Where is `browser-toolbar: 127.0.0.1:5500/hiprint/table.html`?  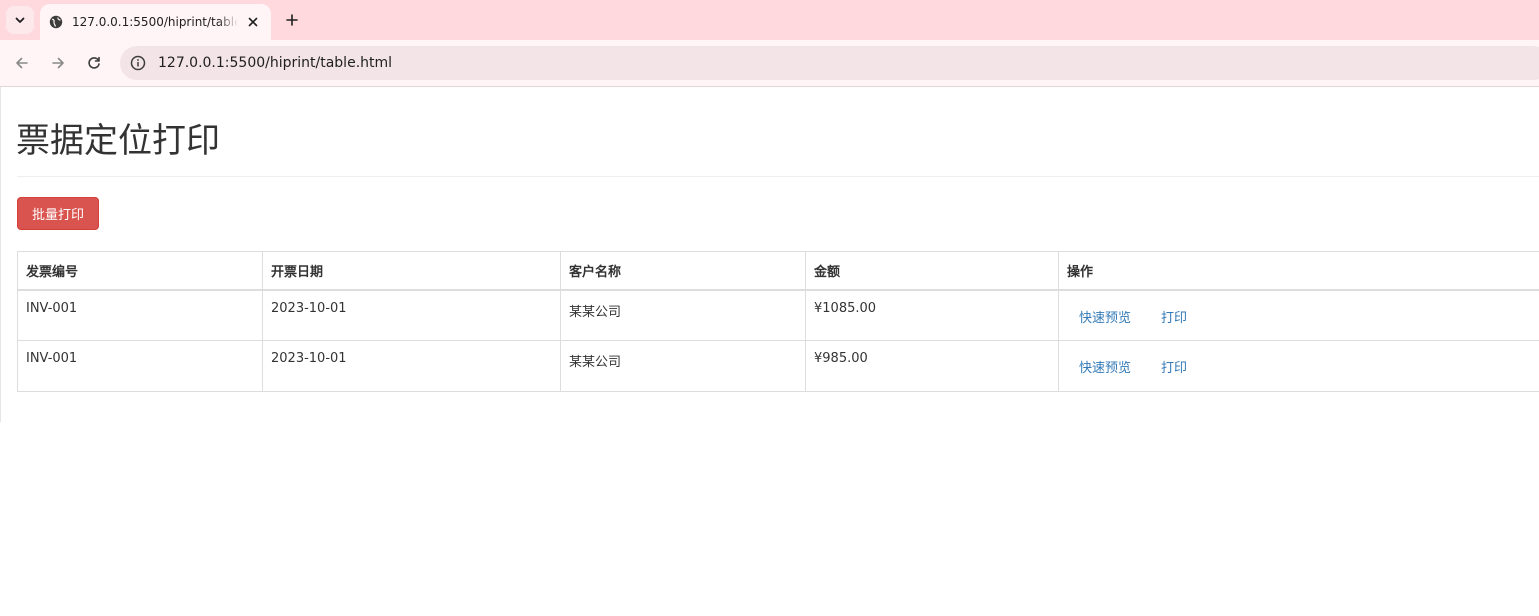 browser-toolbar: 127.0.0.1:5500/hiprint/table.html is located at coordinates (769, 63).